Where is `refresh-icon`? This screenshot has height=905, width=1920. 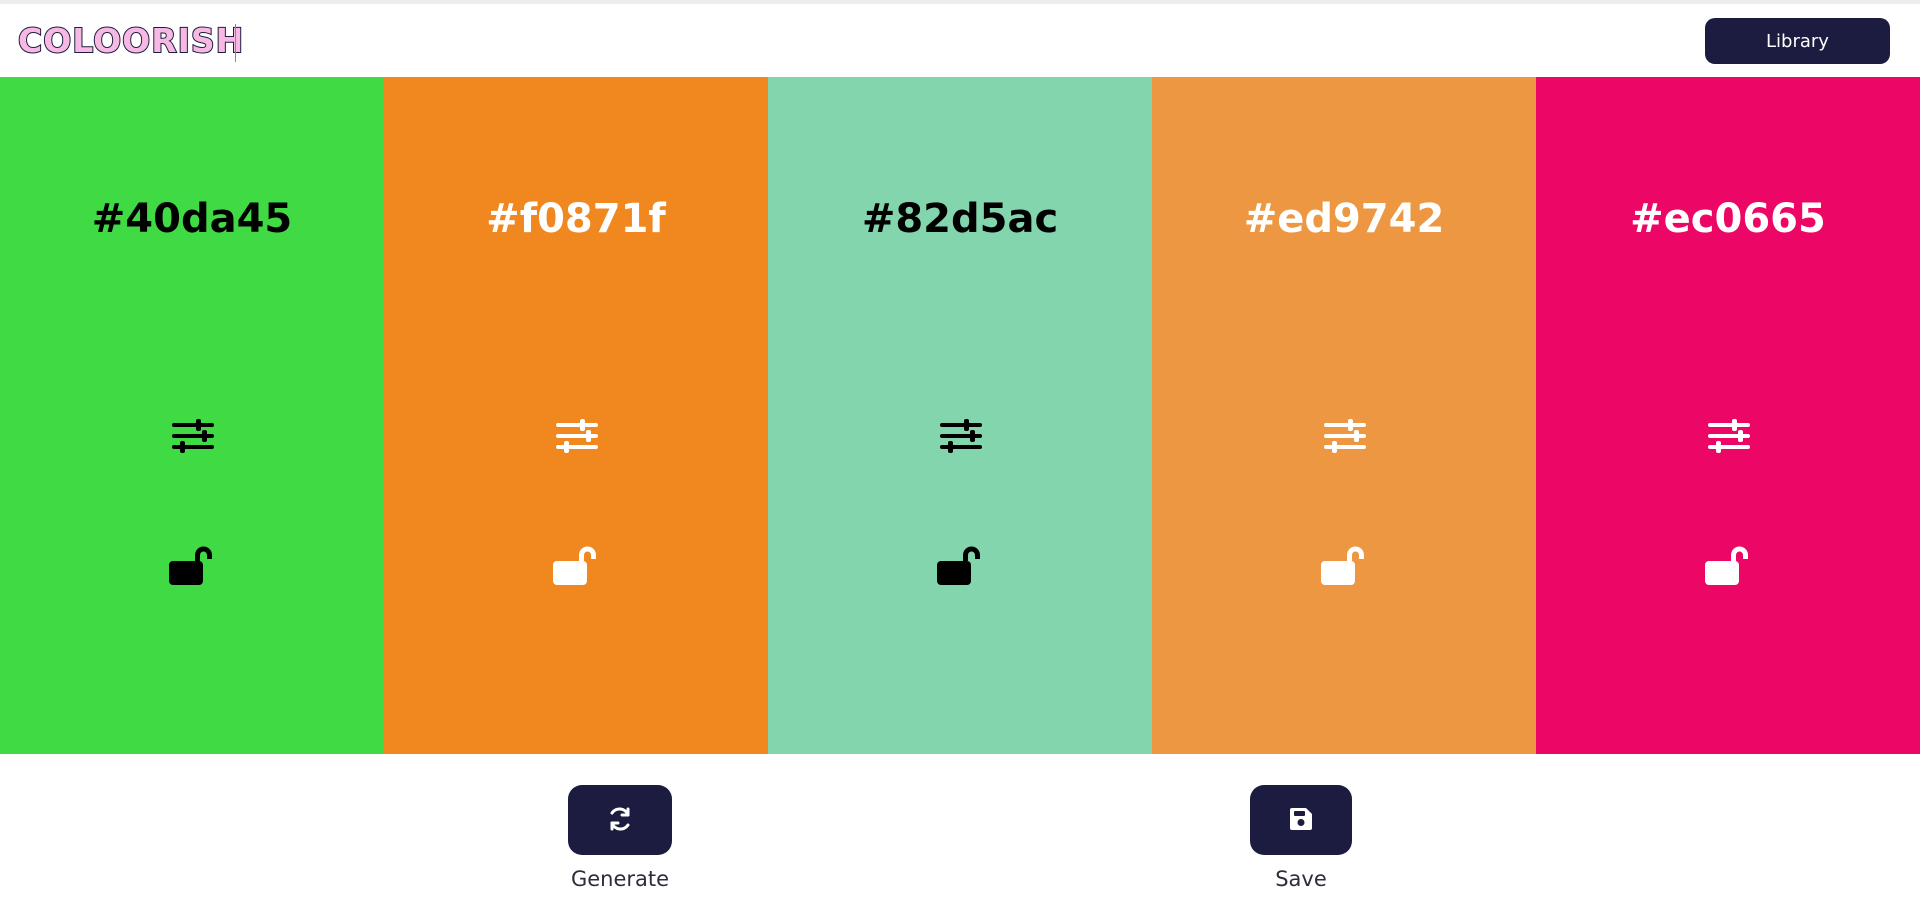 refresh-icon is located at coordinates (620, 820).